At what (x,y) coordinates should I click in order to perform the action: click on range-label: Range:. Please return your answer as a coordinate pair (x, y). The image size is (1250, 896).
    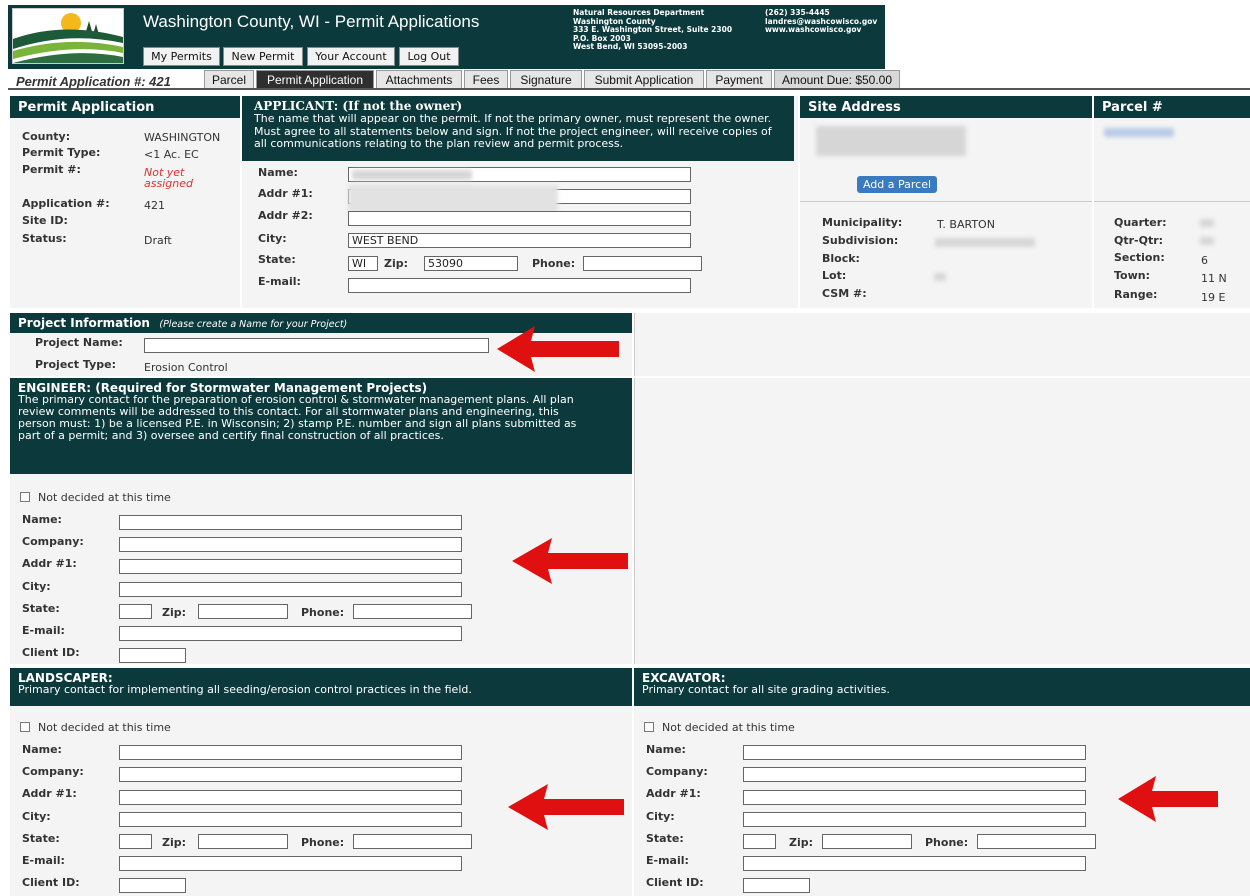
    Looking at the image, I should click on (1136, 294).